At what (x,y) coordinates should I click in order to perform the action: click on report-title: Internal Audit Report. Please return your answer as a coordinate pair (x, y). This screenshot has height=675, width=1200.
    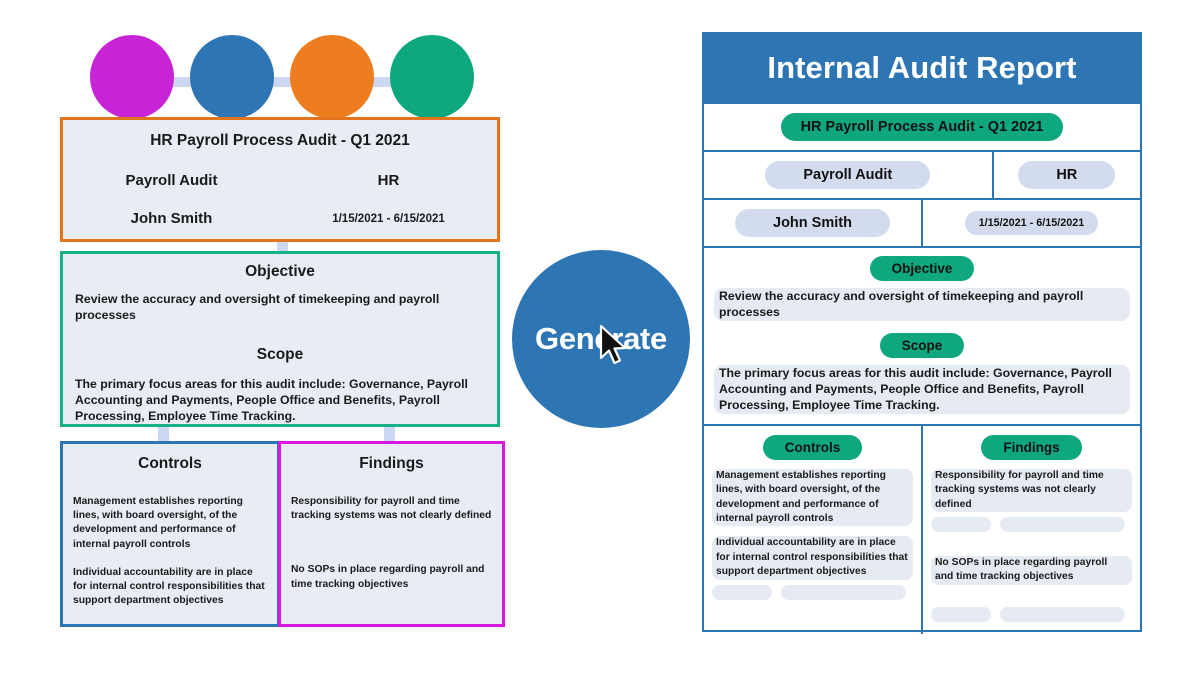
    Looking at the image, I should click on (922, 67).